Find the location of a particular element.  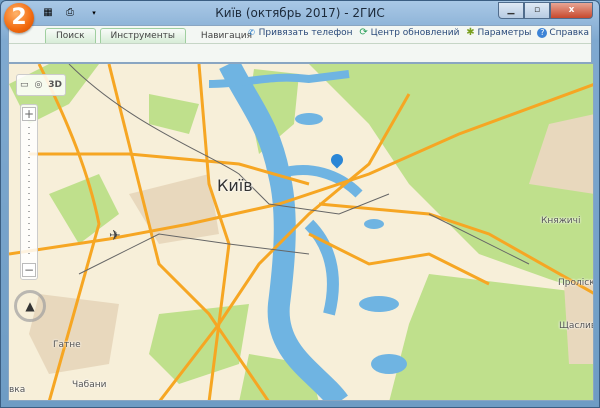

radius-icon: ◎ is located at coordinates (38, 85).